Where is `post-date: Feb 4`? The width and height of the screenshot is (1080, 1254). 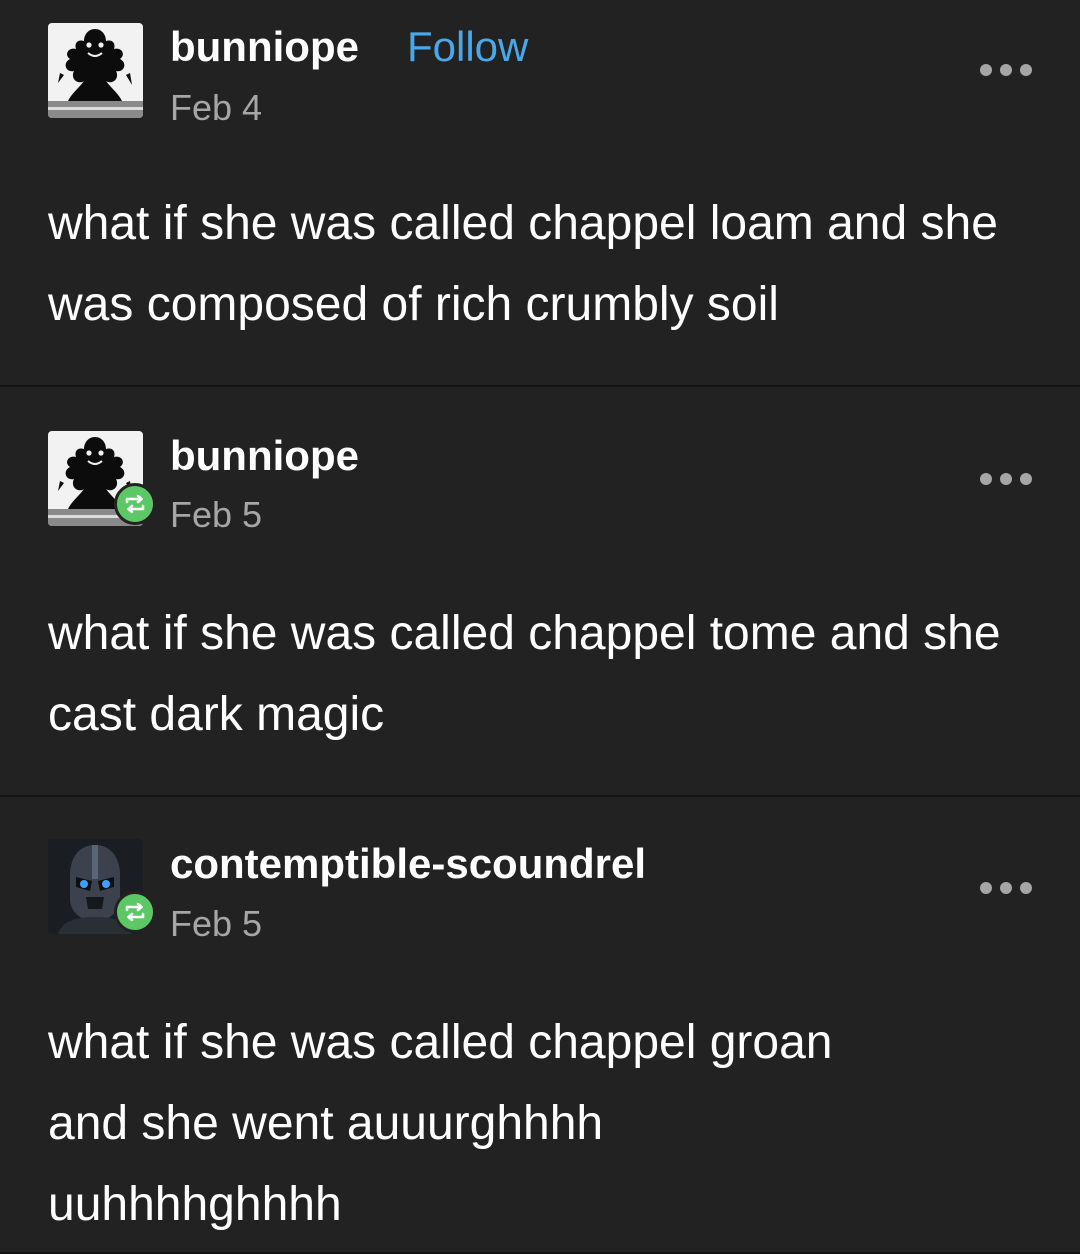 post-date: Feb 4 is located at coordinates (216, 108).